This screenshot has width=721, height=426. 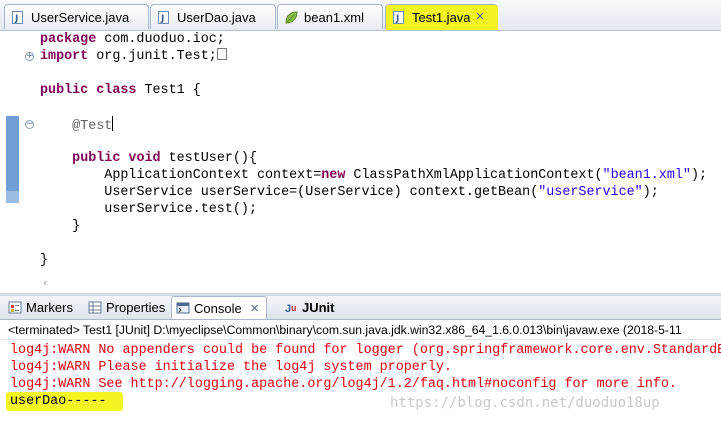 I want to click on tab-console: Console ✕, so click(x=219, y=307).